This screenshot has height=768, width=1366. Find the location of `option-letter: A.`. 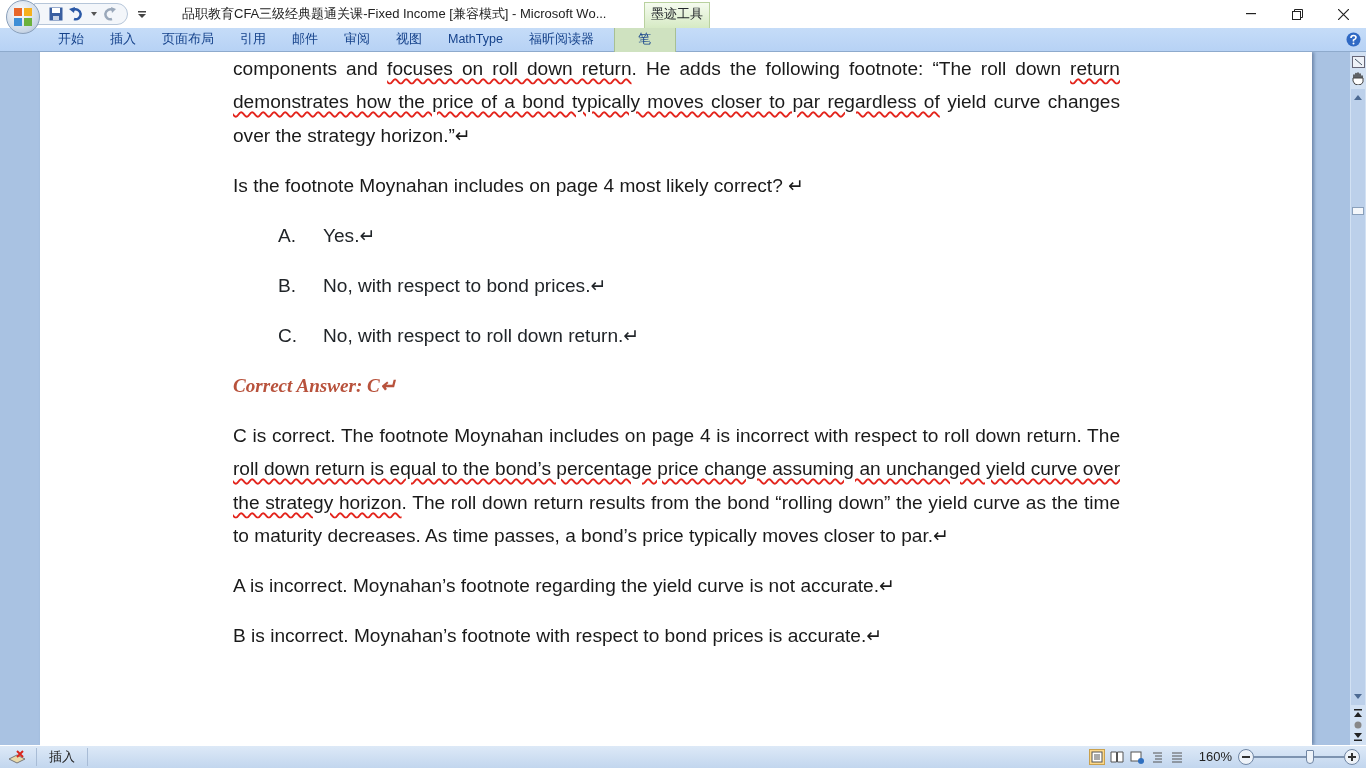

option-letter: A. is located at coordinates (288, 235).